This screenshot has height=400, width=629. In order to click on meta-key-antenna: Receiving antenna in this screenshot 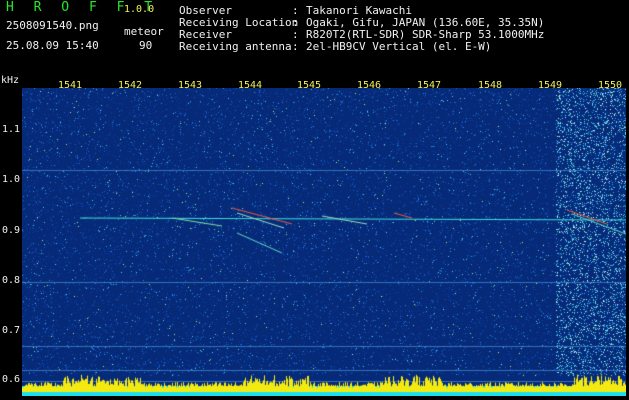, I will do `click(235, 46)`.